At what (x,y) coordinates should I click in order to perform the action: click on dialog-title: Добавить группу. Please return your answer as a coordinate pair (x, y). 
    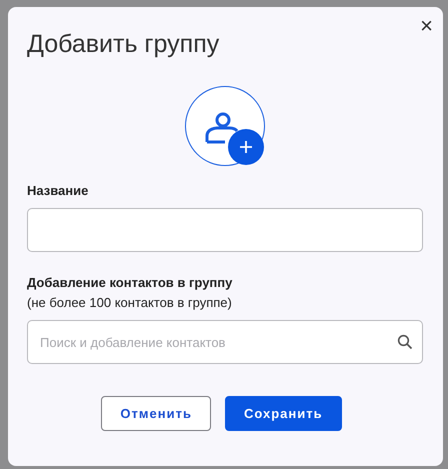
    Looking at the image, I should click on (123, 44).